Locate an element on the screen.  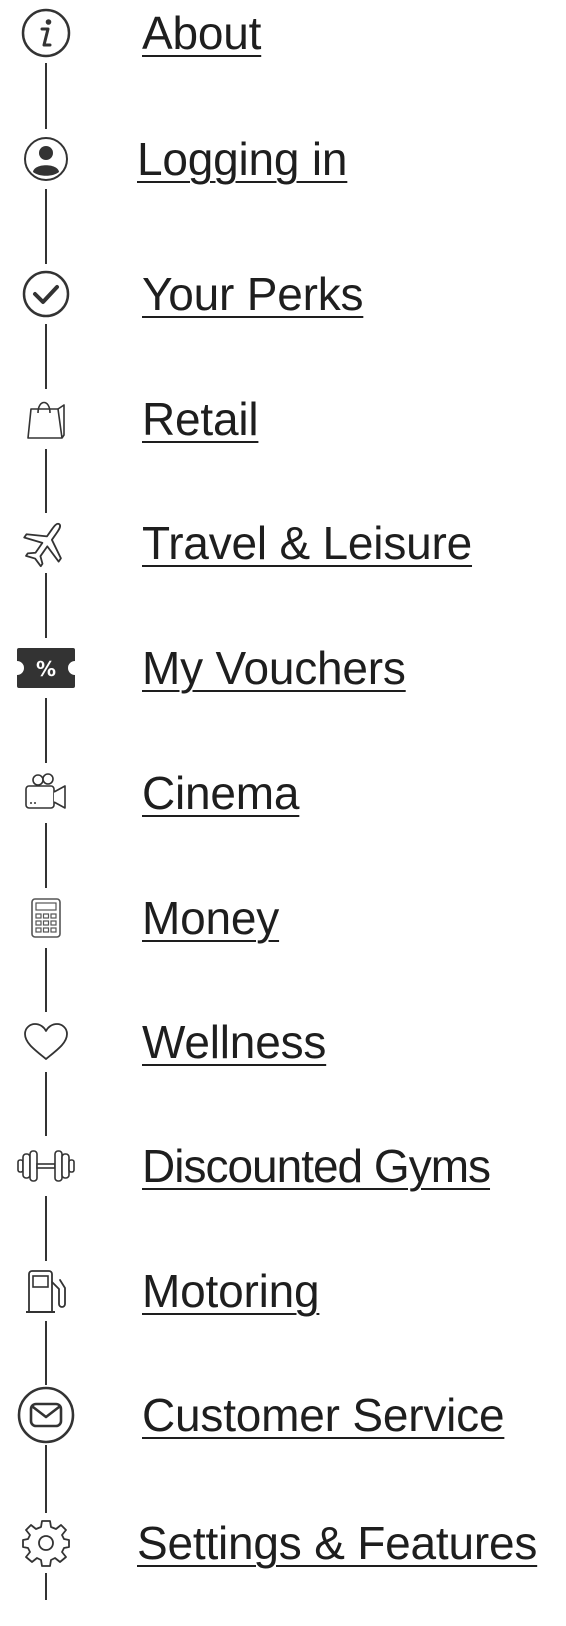
menu-item-label: Your Perks is located at coordinates (253, 294).